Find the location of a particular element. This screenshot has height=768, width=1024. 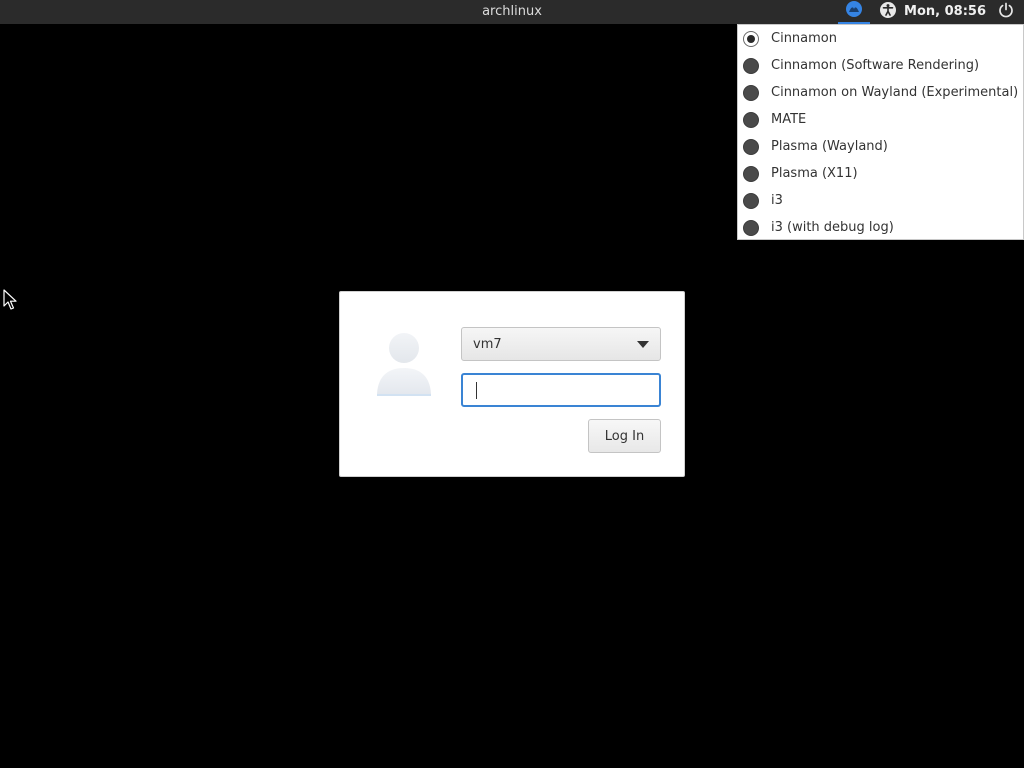

mouse-pointer-icon is located at coordinates (10, 302).